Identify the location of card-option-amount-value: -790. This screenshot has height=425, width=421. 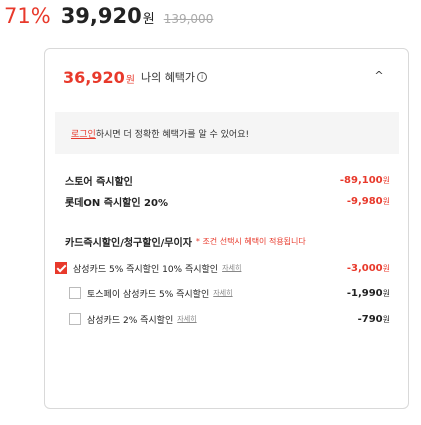
(370, 319).